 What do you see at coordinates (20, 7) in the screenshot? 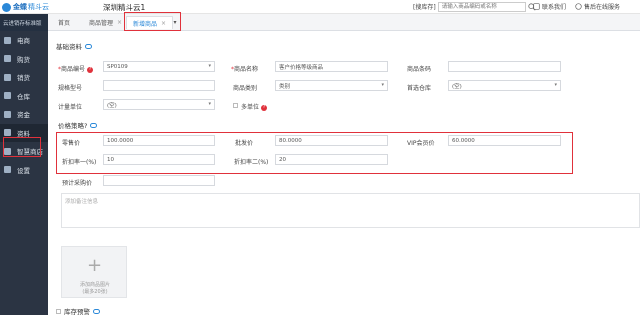
I see `logo-brand: 金蝶` at bounding box center [20, 7].